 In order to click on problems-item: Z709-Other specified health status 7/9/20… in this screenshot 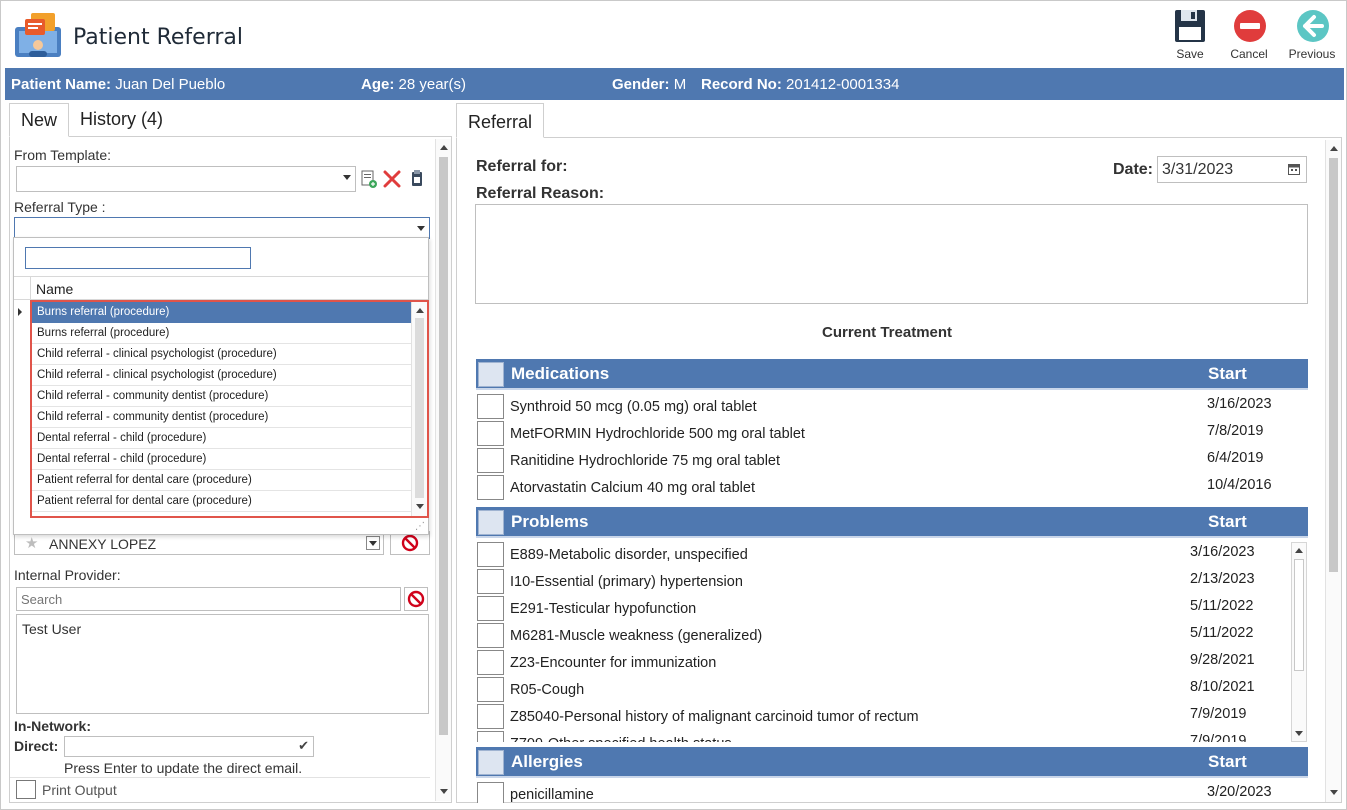, I will do `click(876, 736)`.